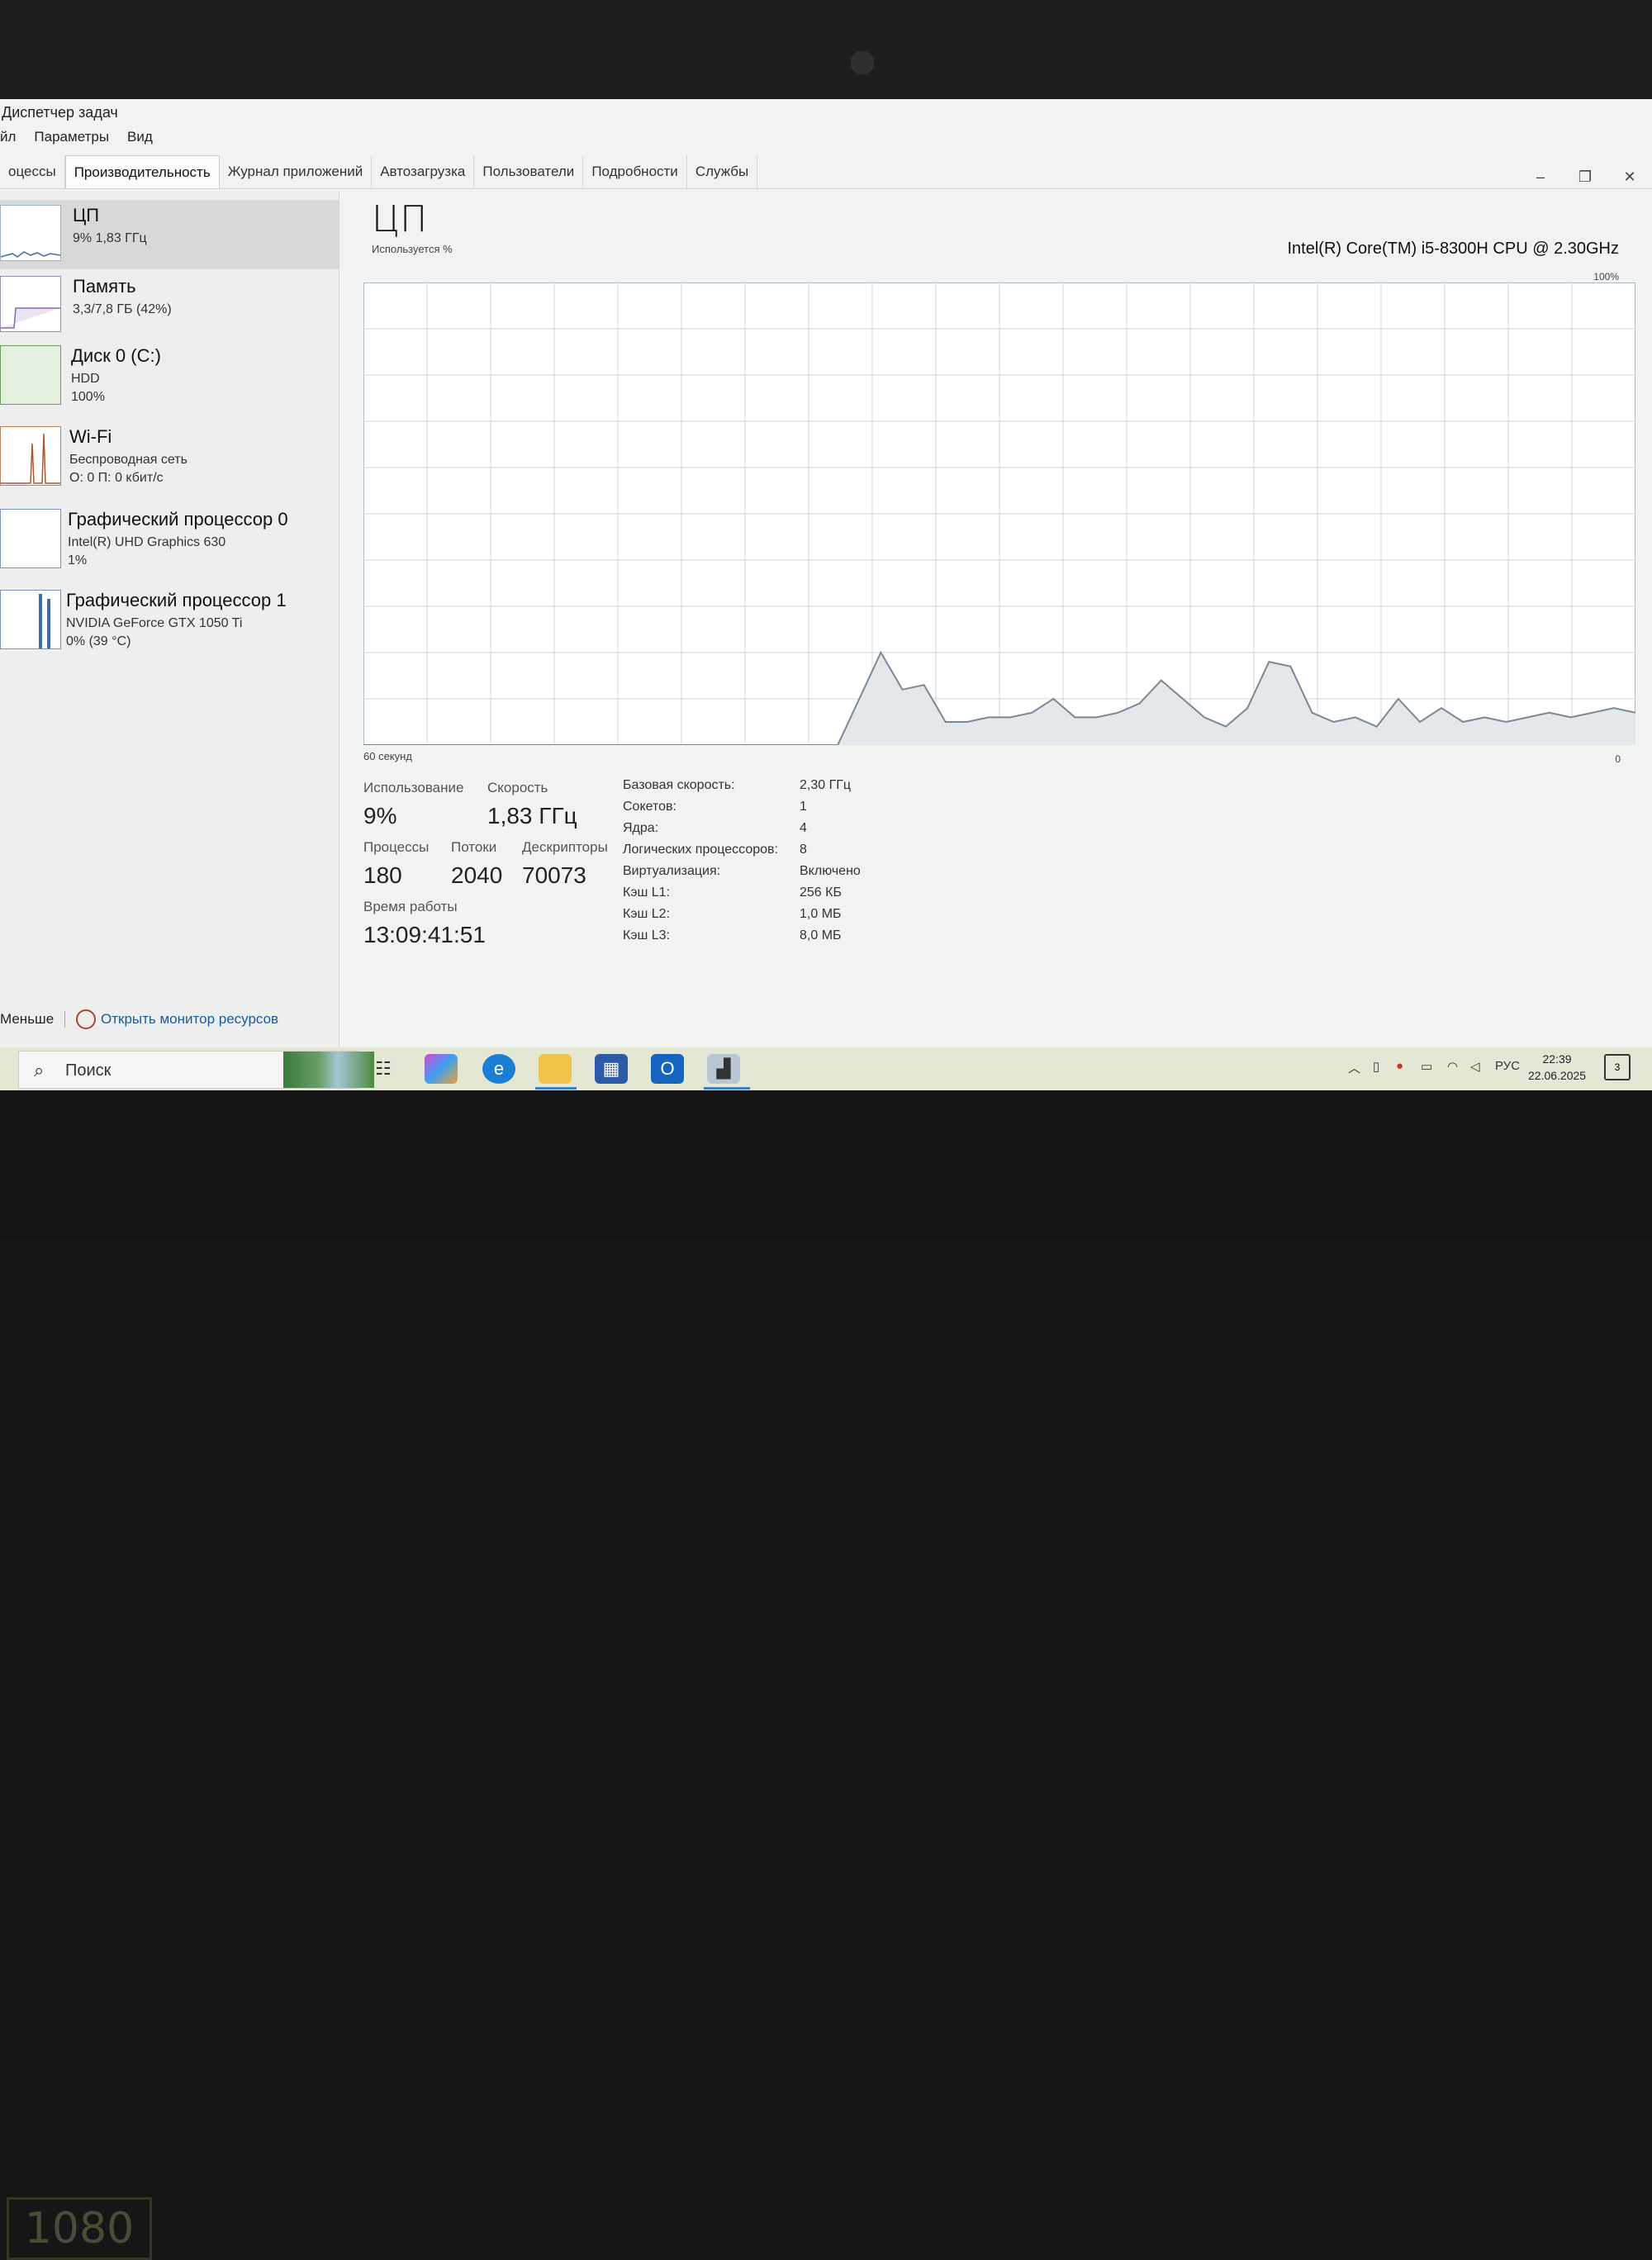  I want to click on stat-processes-label: Процессы, so click(396, 847).